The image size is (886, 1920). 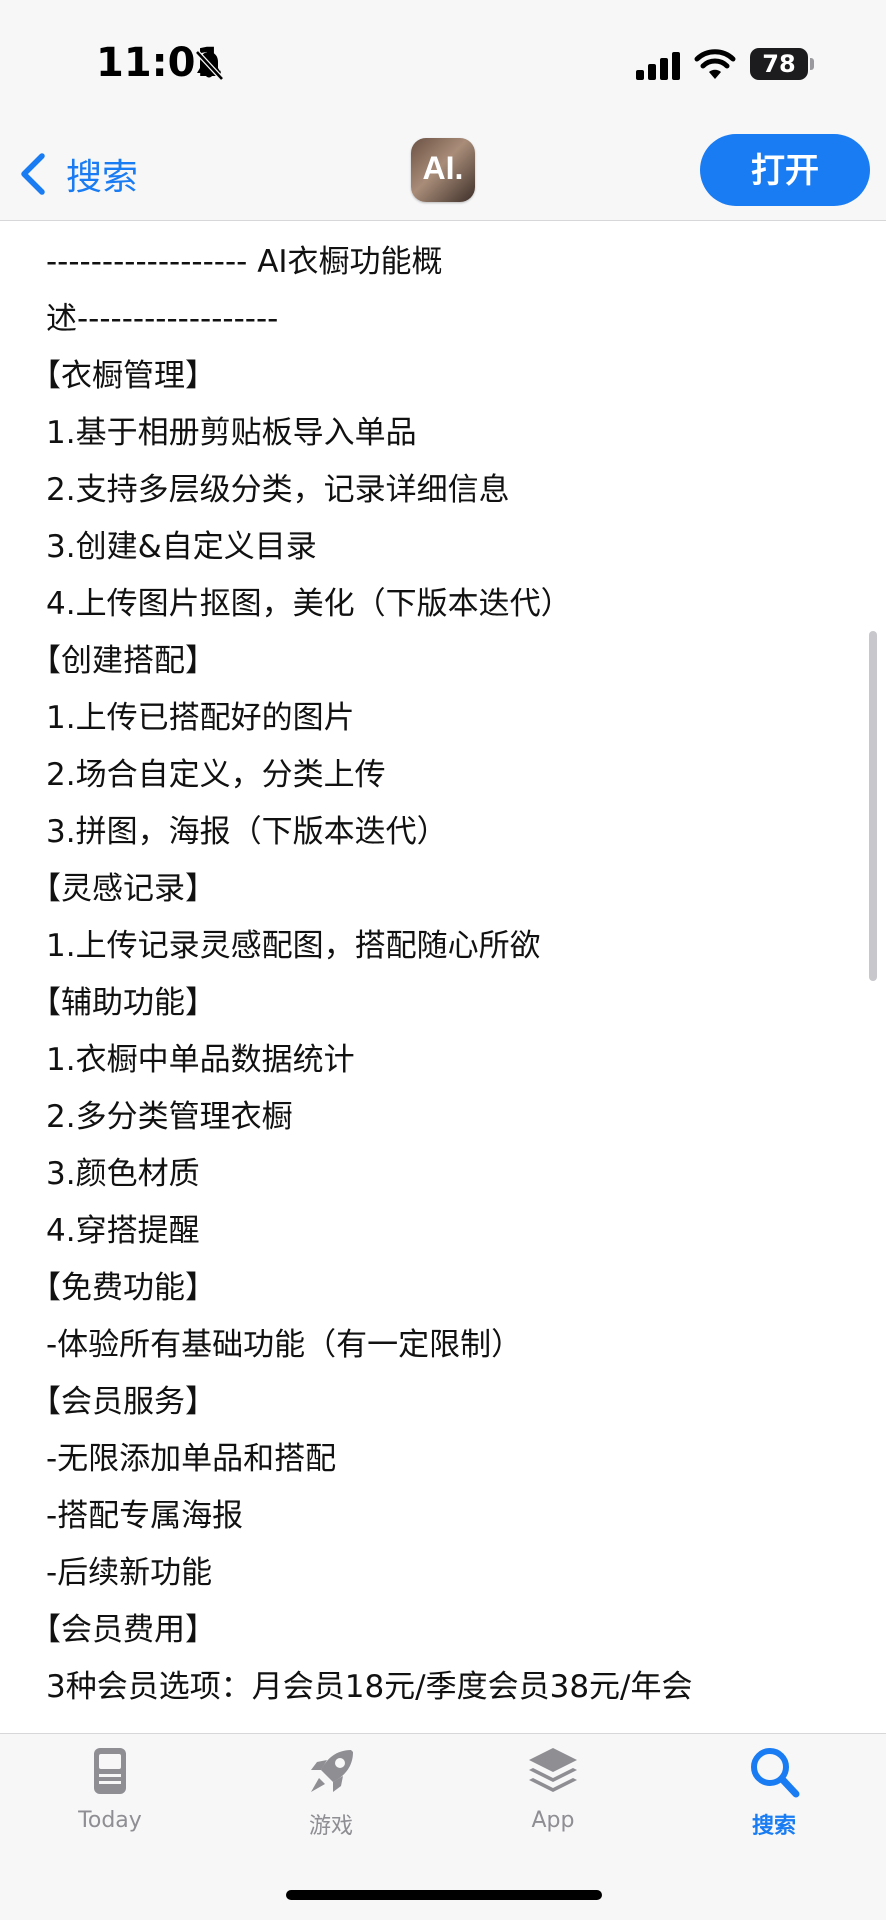 What do you see at coordinates (293, 946) in the screenshot?
I see `description-line: 1.上传记录灵感配图，搭配随心所欲` at bounding box center [293, 946].